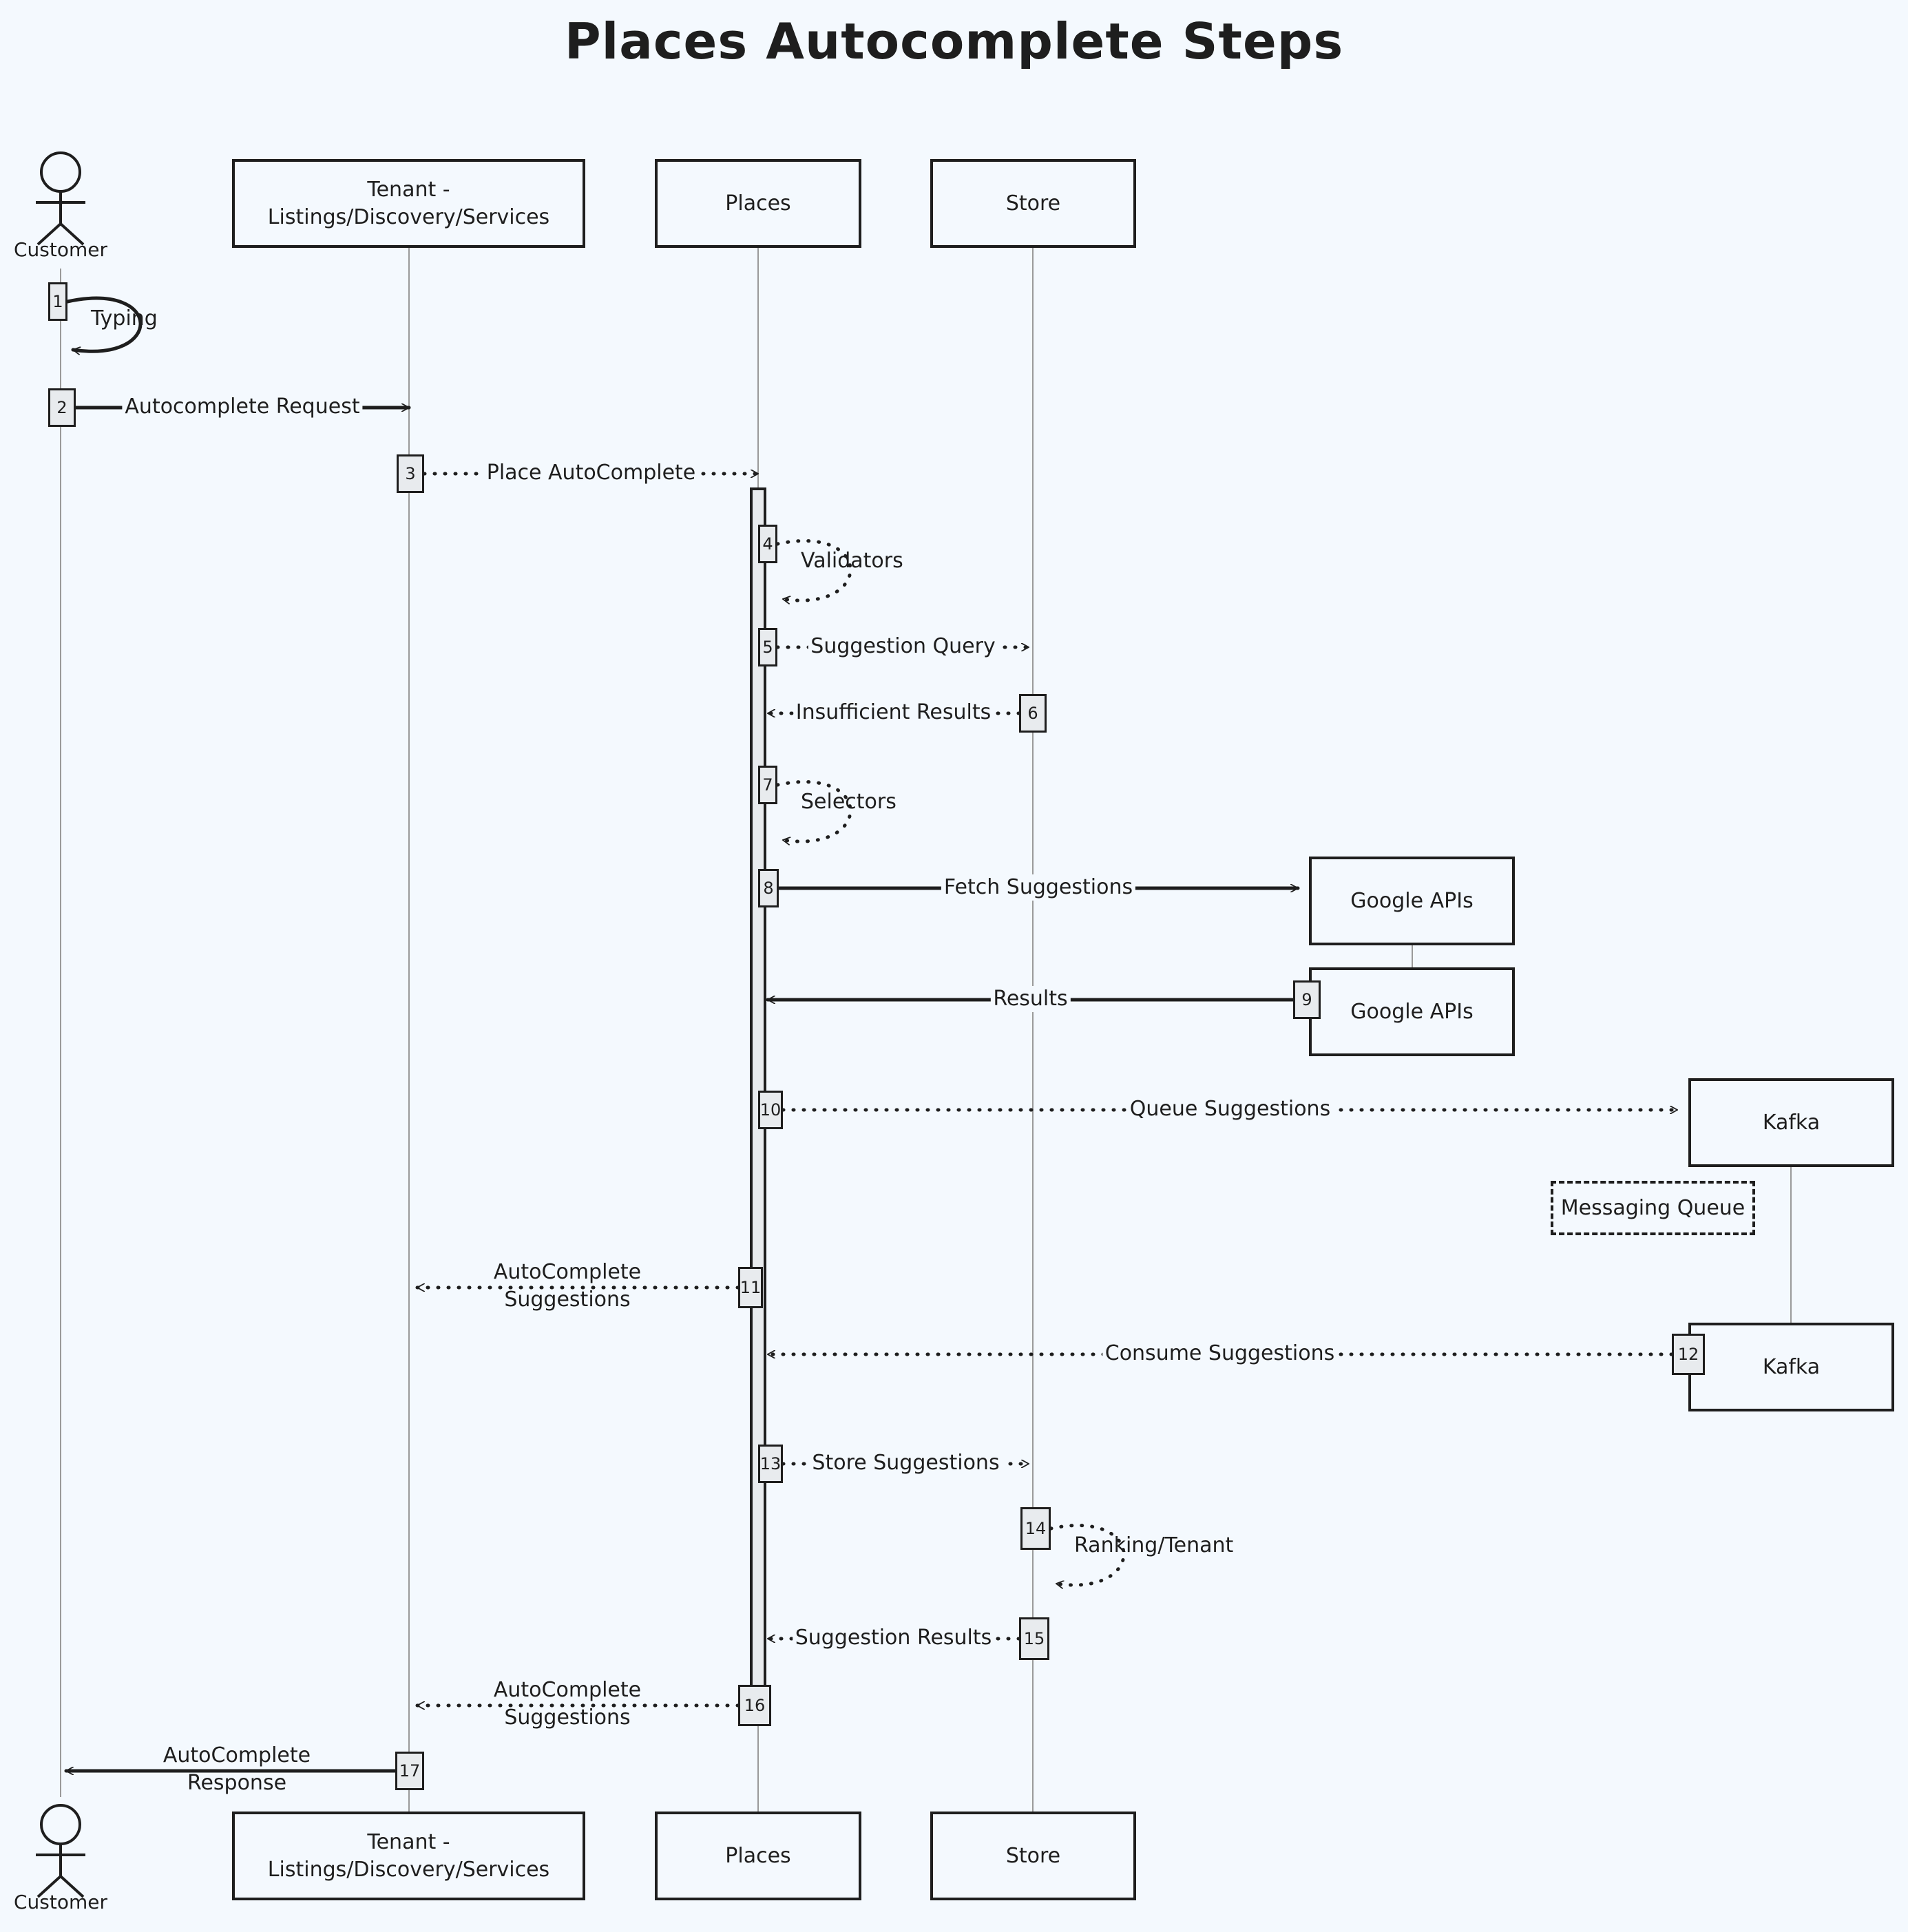 The image size is (1908, 1932). I want to click on note-label: Messaging Queue, so click(1652, 1207).